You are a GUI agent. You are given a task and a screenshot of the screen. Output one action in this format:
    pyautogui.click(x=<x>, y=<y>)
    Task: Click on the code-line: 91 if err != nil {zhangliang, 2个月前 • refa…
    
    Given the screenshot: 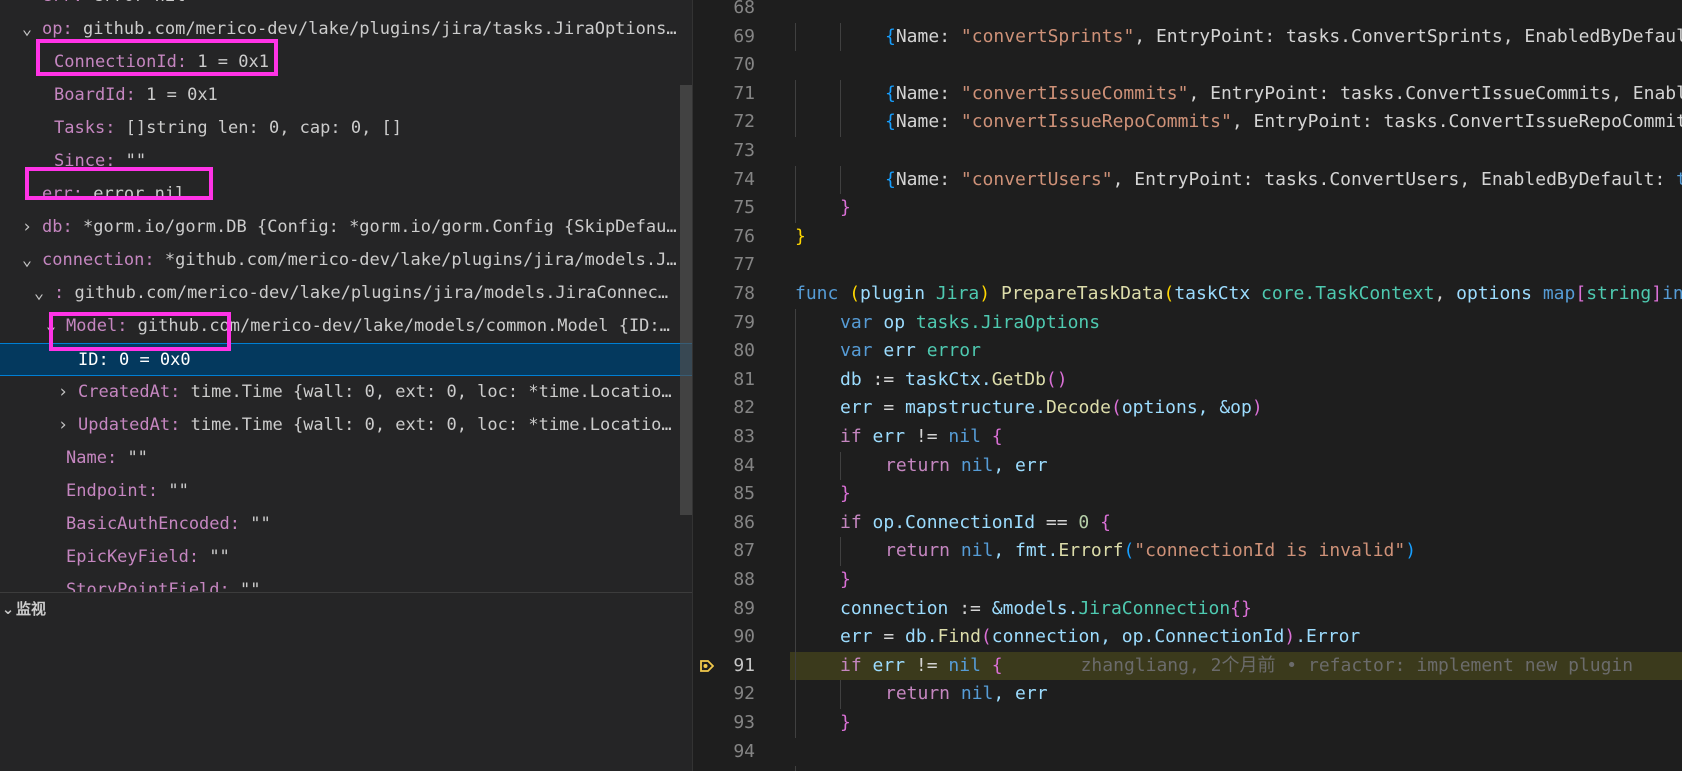 What is the action you would take?
    pyautogui.click(x=1187, y=666)
    